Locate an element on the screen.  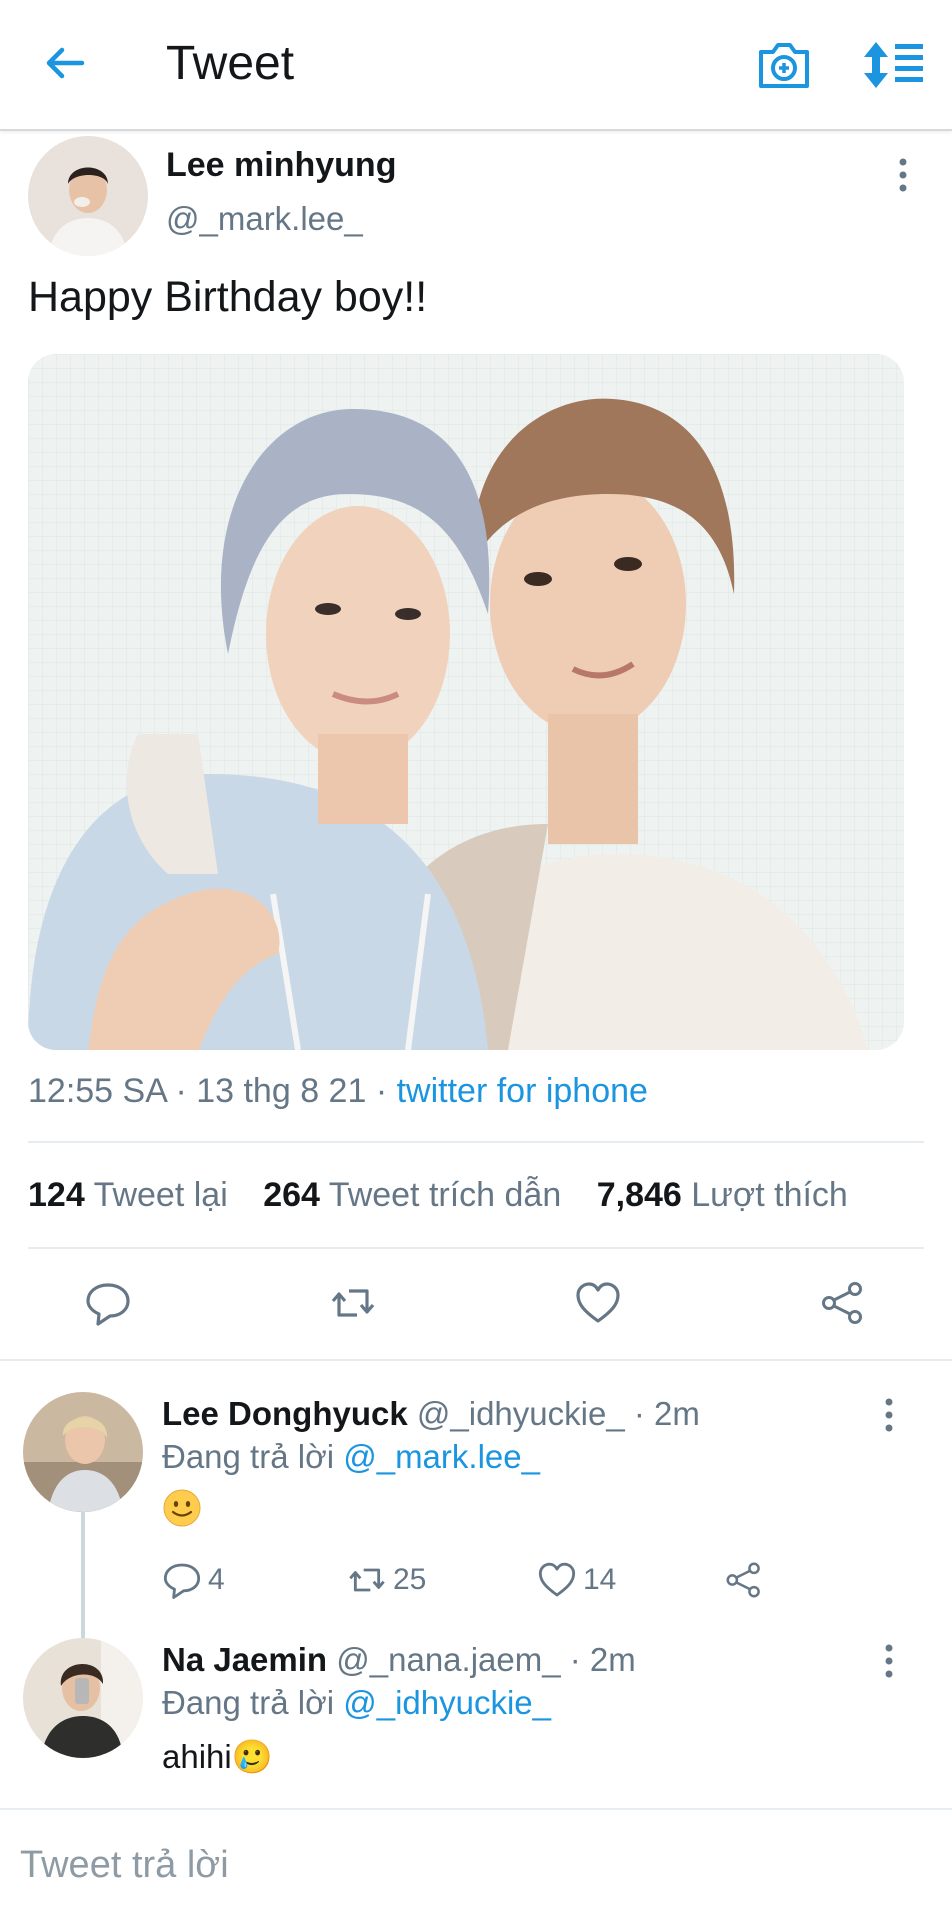
reply-share-button is located at coordinates (744, 1580).